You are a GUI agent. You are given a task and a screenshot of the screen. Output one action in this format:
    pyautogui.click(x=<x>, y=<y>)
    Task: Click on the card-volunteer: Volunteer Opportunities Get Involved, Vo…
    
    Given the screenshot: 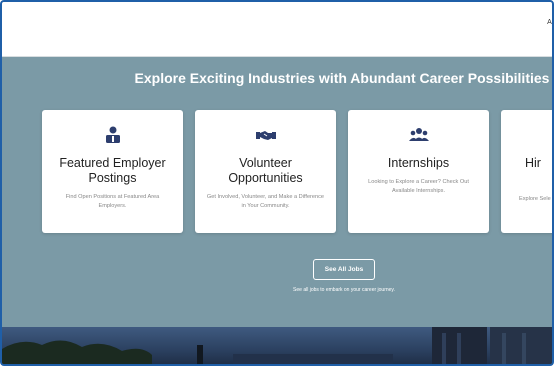 What is the action you would take?
    pyautogui.click(x=265, y=171)
    